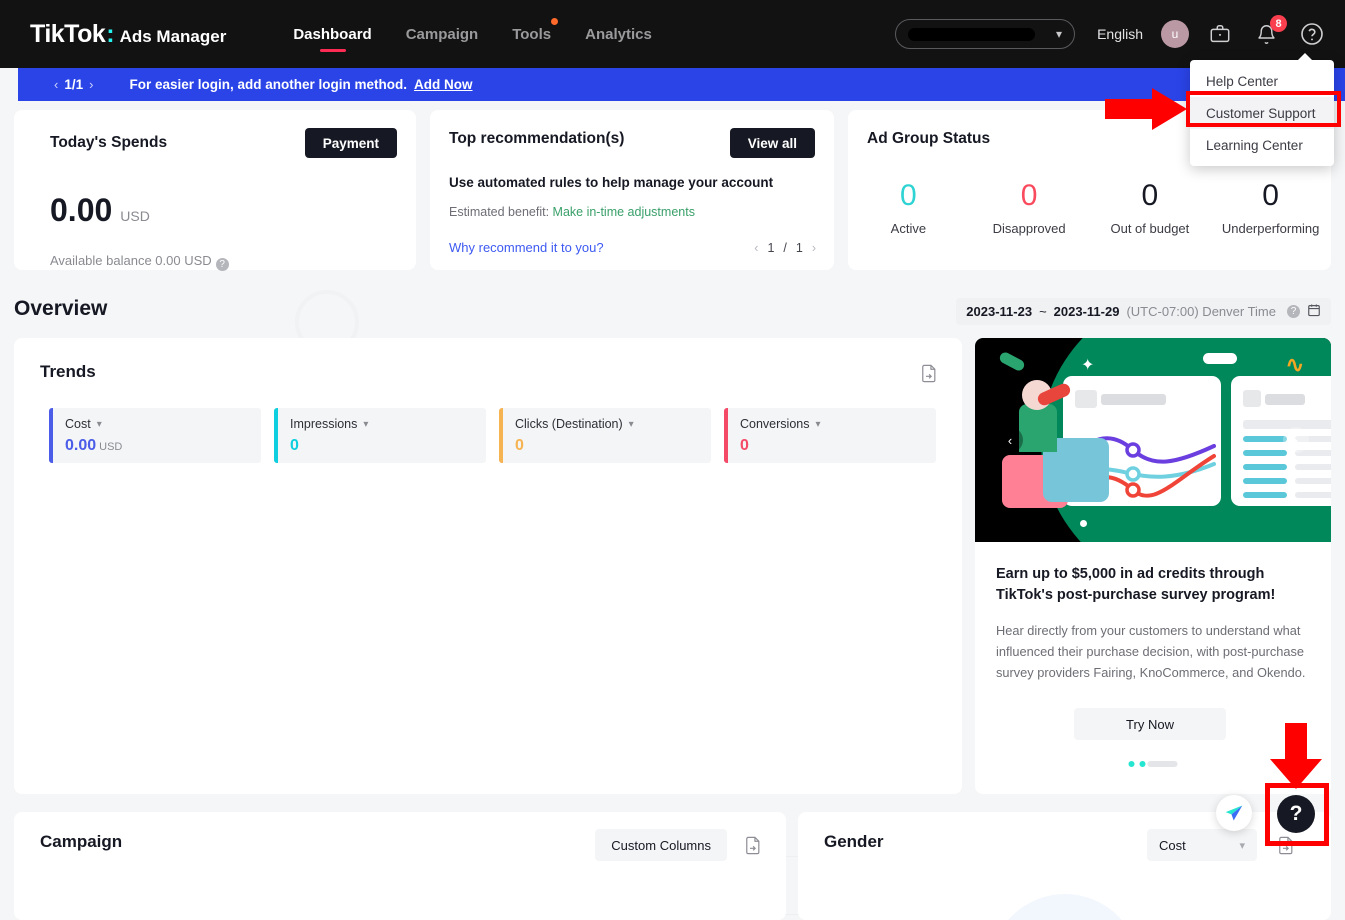  I want to click on recommendation-pager: ‹ 1 / 1 ›, so click(785, 248).